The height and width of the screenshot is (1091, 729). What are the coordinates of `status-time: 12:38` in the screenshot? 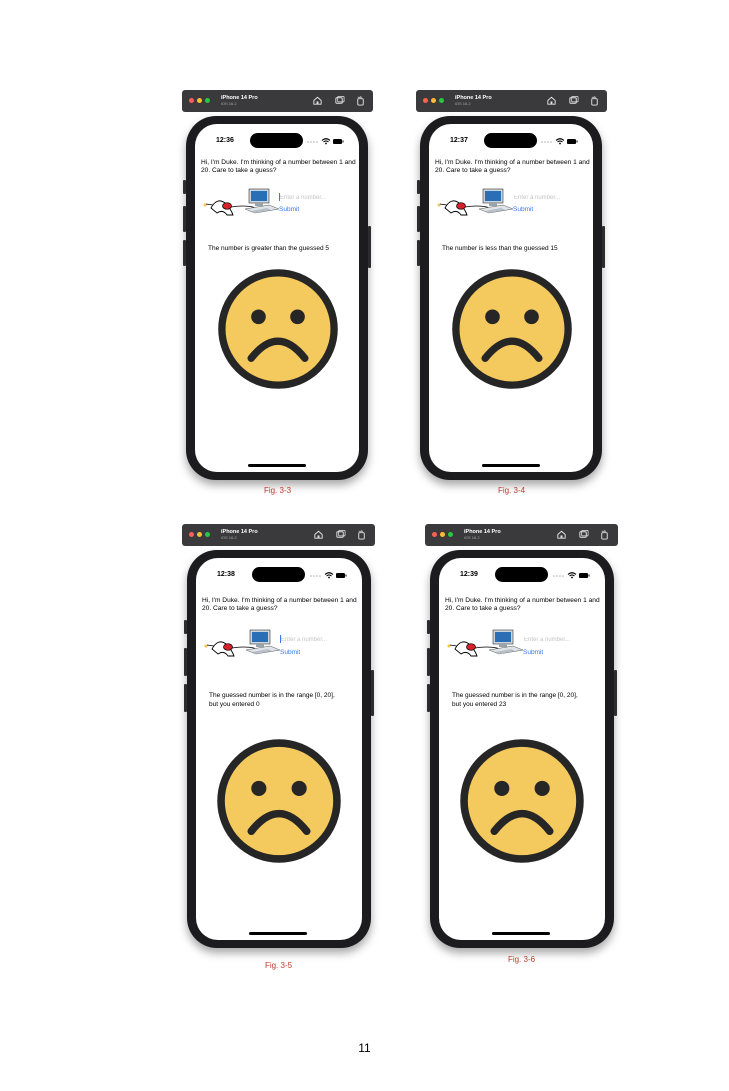 It's located at (226, 574).